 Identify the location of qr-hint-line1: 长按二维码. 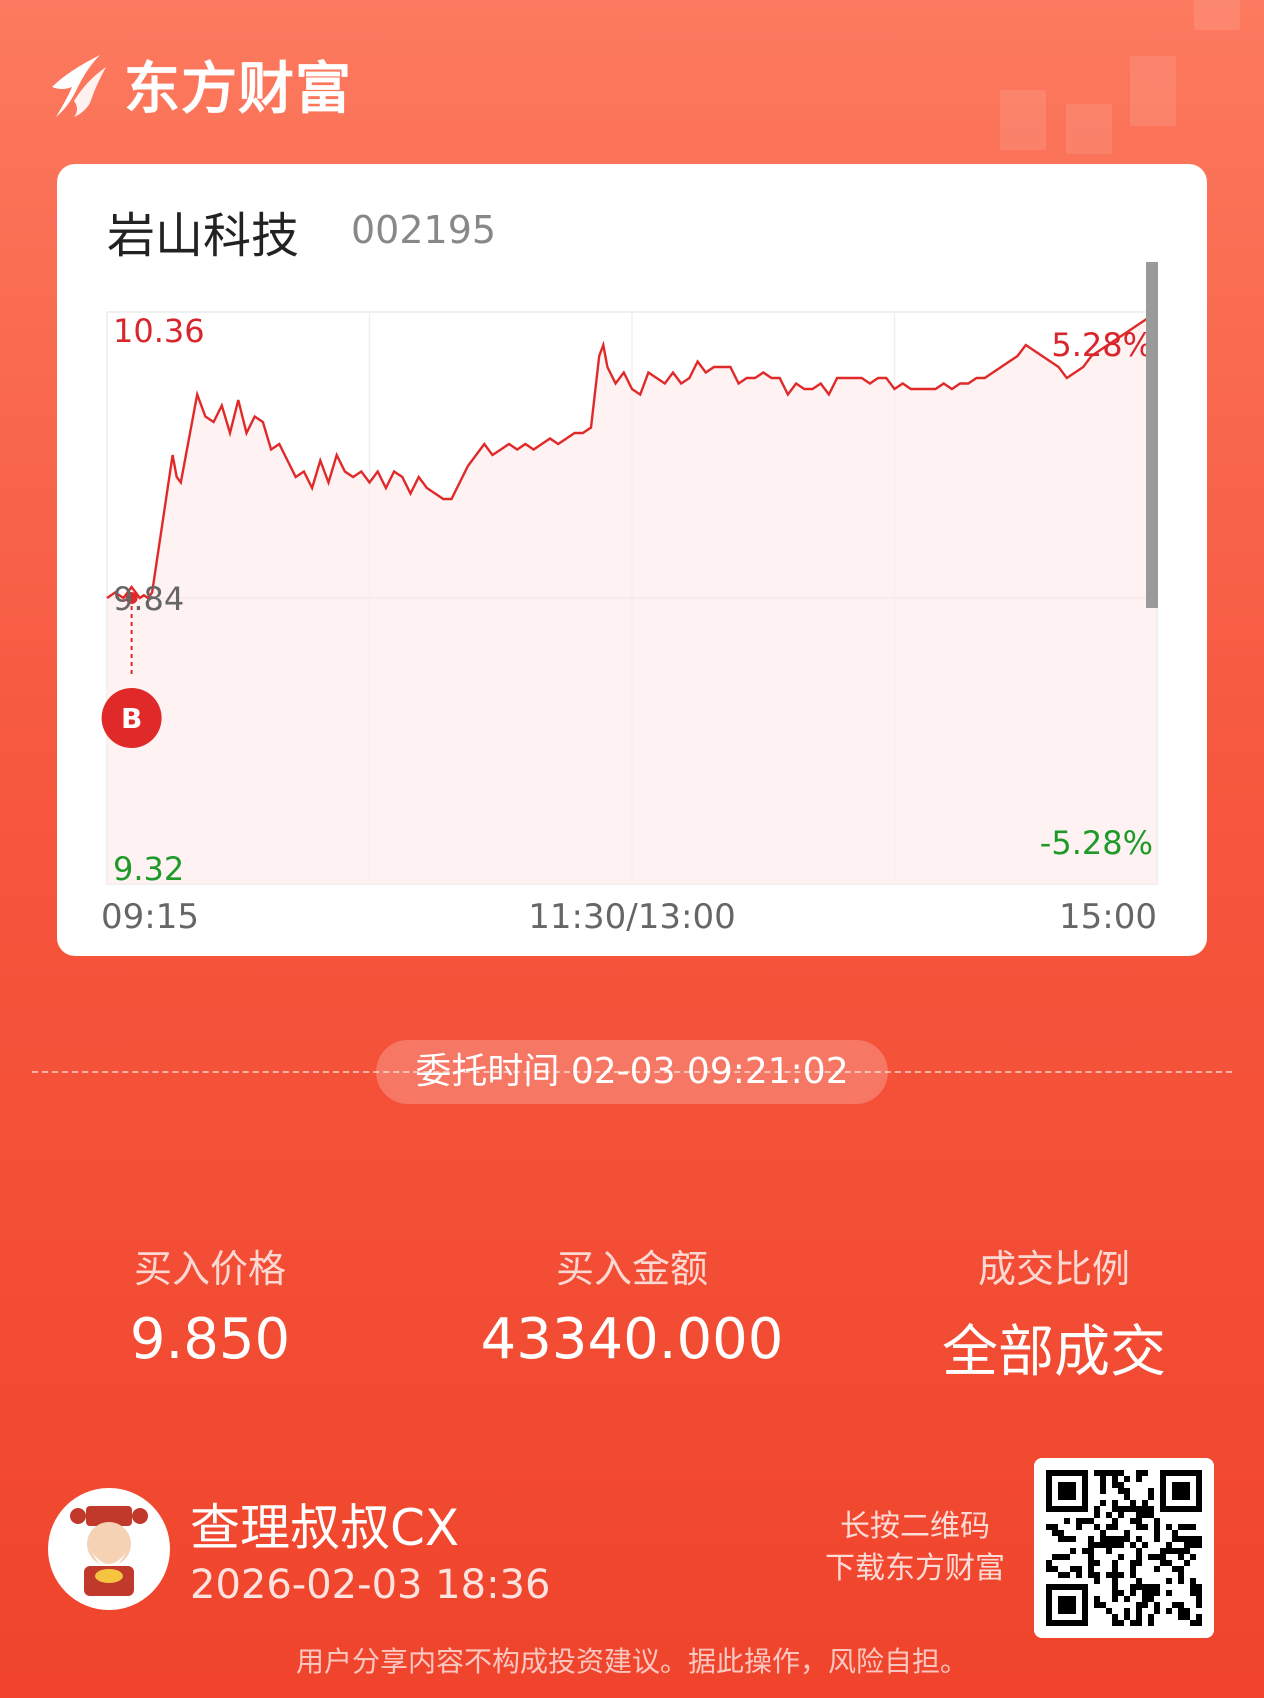
(915, 1526).